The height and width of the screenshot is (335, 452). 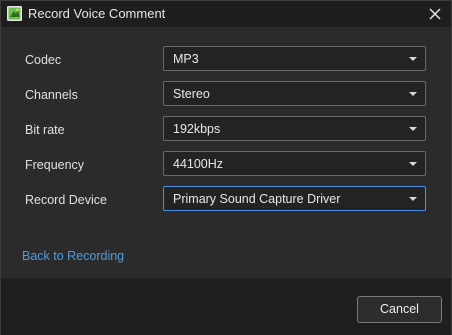 What do you see at coordinates (294, 163) in the screenshot?
I see `frequency-select: 44100Hz` at bounding box center [294, 163].